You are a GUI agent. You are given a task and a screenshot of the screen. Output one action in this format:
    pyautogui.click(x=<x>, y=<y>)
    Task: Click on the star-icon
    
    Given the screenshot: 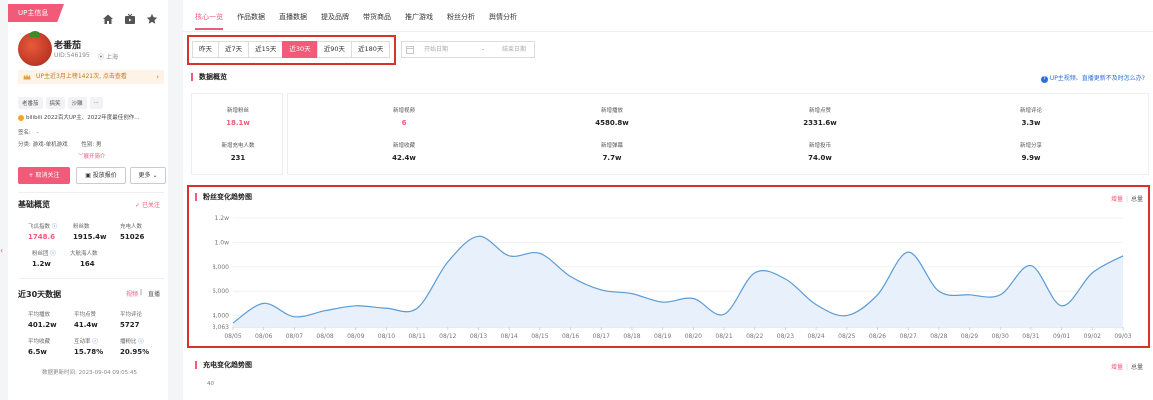 What is the action you would take?
    pyautogui.click(x=152, y=17)
    